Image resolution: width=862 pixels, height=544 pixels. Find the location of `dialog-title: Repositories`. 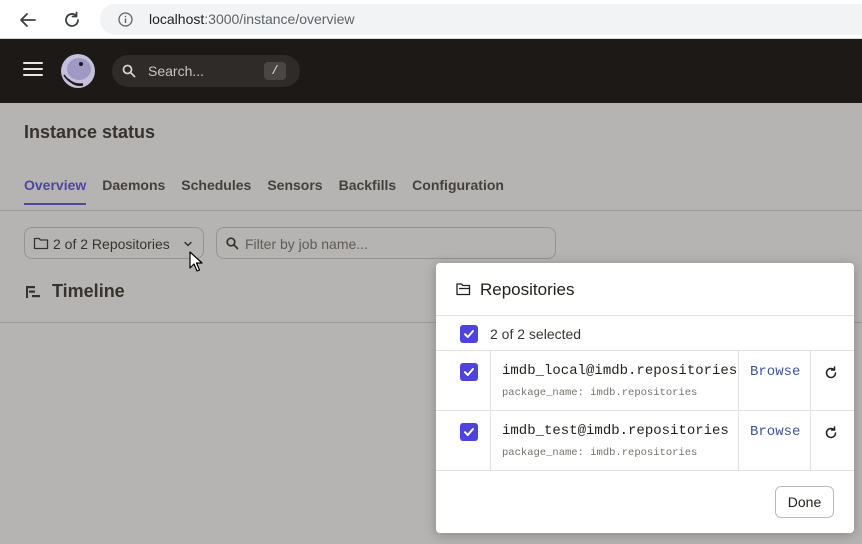

dialog-title: Repositories is located at coordinates (527, 289).